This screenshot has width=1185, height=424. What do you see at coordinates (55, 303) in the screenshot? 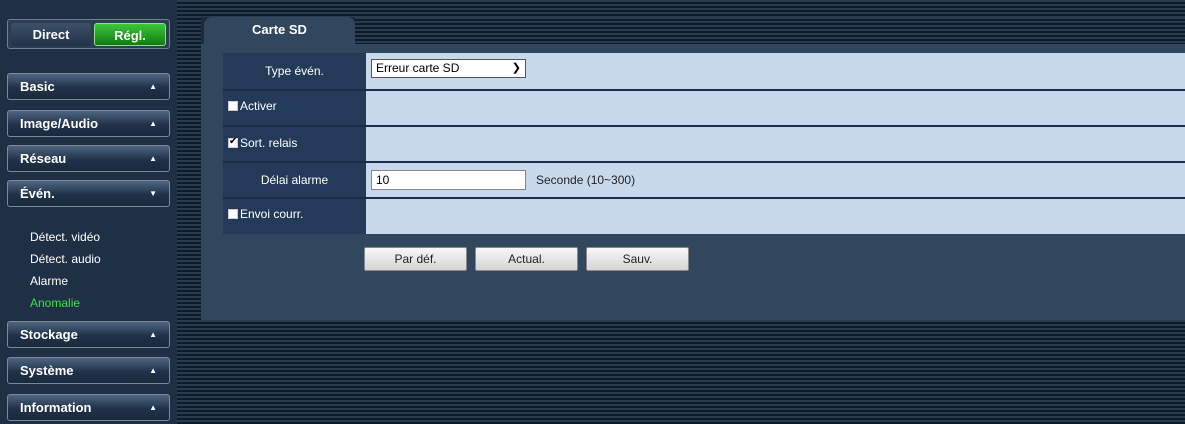
I see `sidebar-item-anomalie: Anomalie` at bounding box center [55, 303].